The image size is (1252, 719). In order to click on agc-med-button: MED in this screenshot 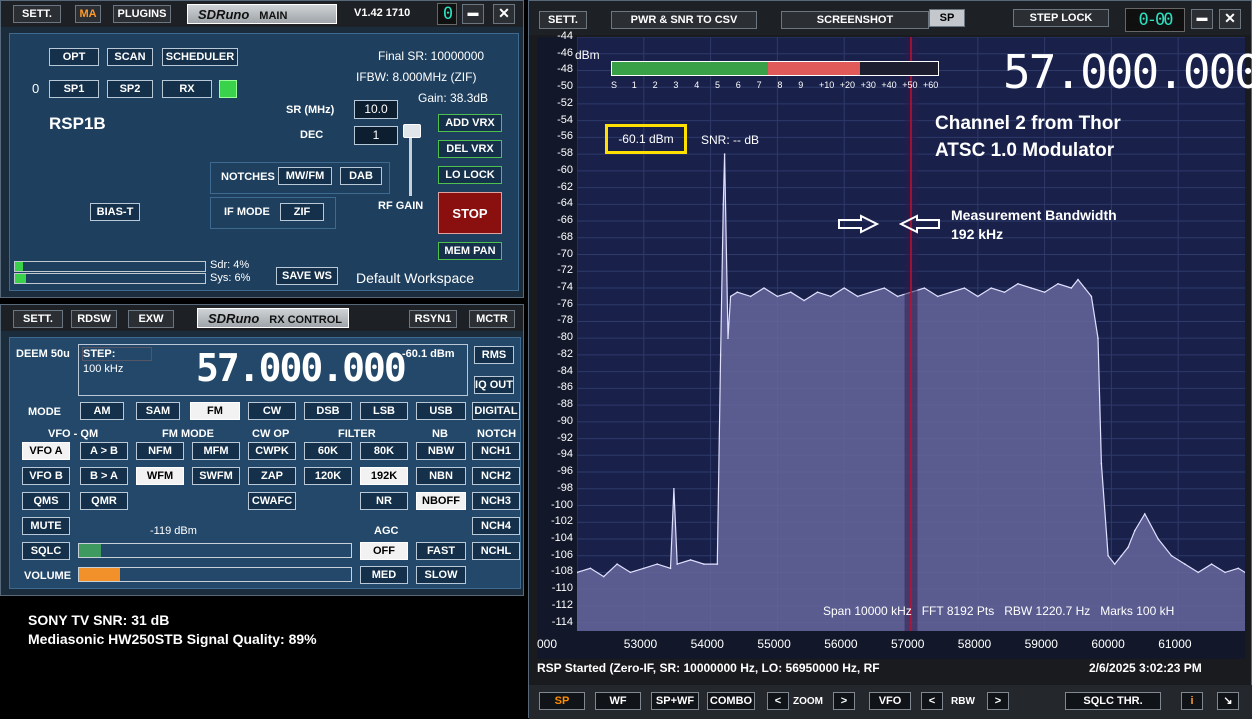, I will do `click(384, 575)`.